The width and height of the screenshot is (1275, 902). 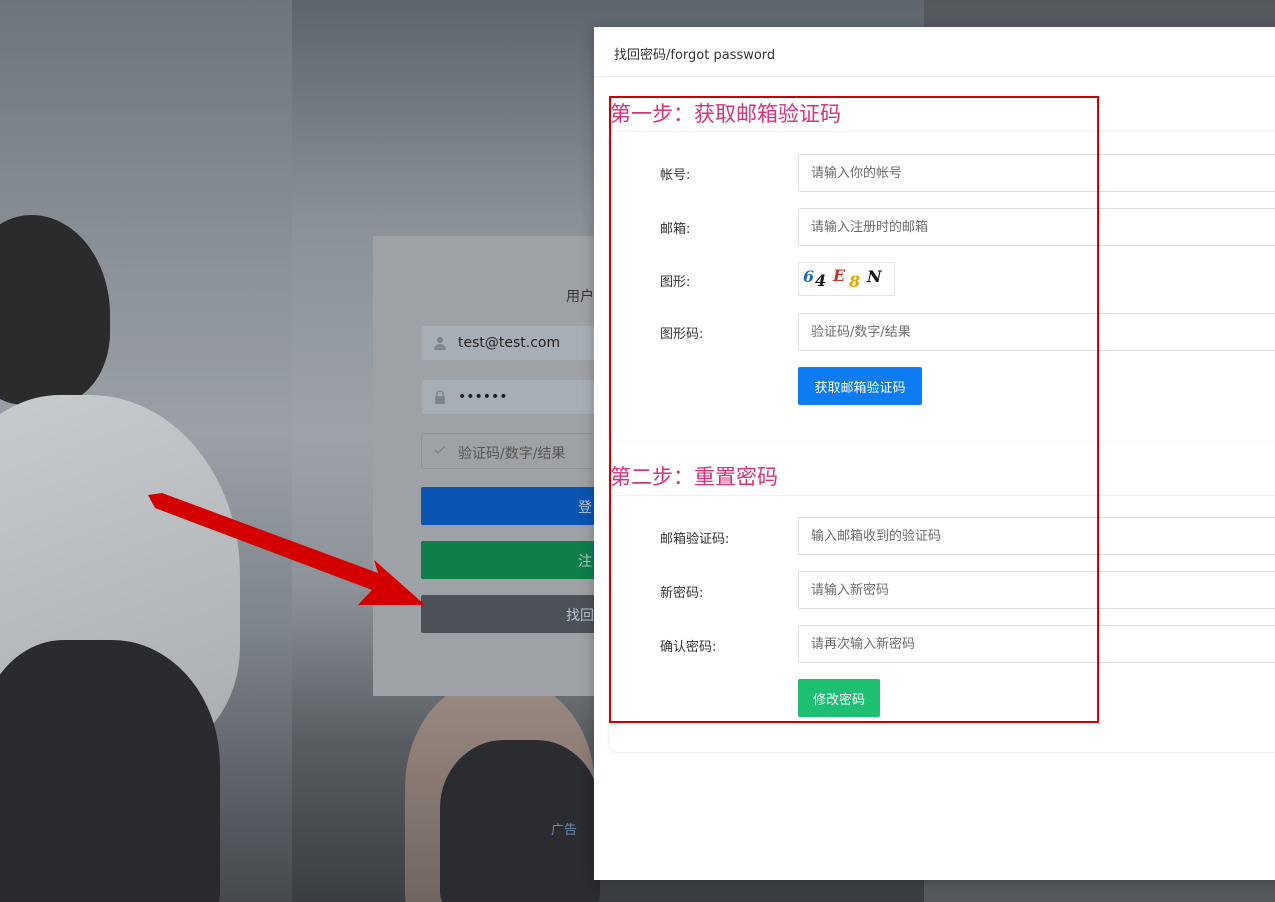 I want to click on red-arrow-annotation, so click(x=286, y=549).